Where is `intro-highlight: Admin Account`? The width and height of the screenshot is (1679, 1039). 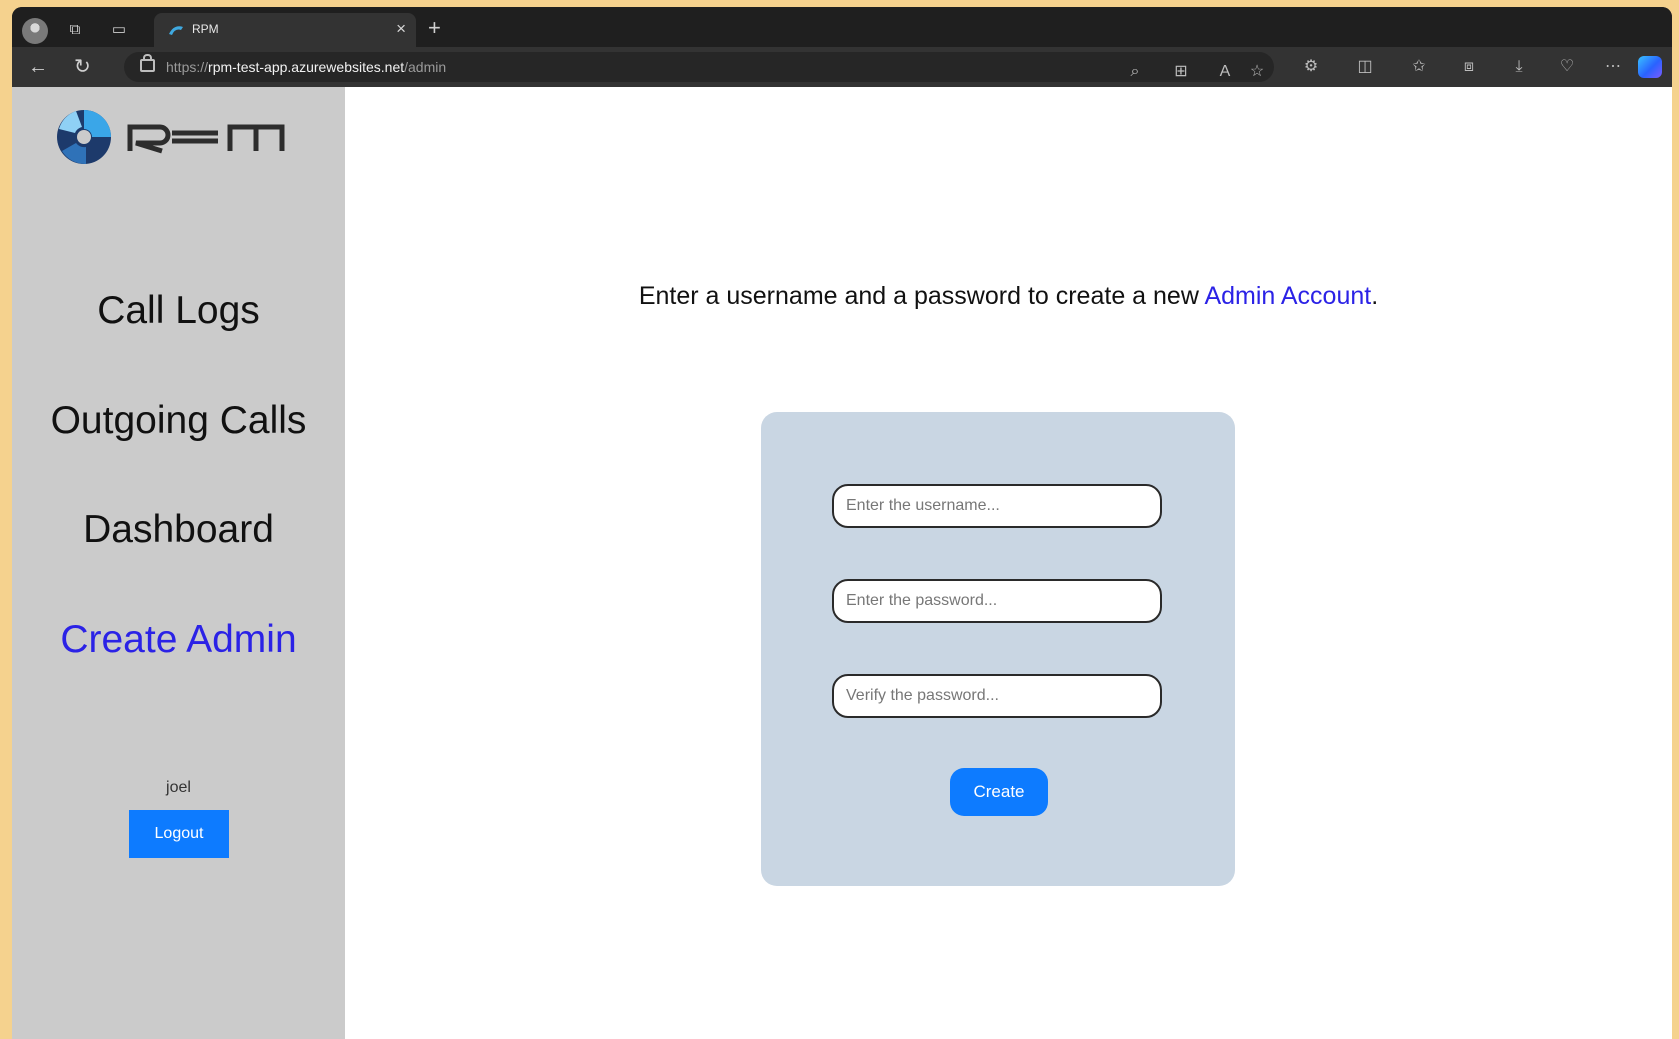
intro-highlight: Admin Account is located at coordinates (1288, 296).